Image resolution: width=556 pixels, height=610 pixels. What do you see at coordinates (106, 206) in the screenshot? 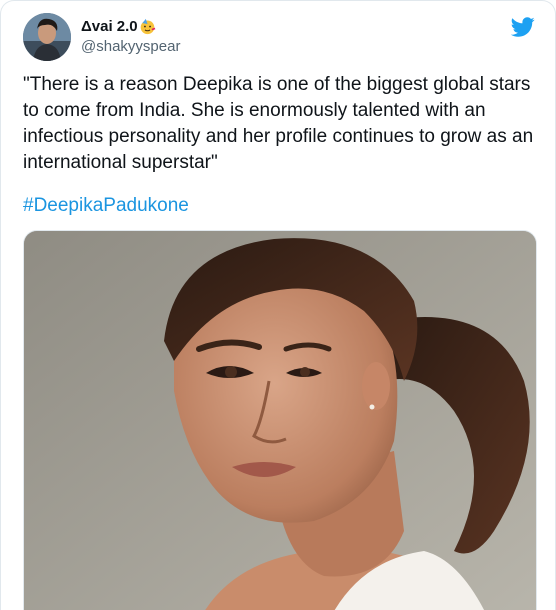
I see `hashtag-link: #DeepikaPadukone` at bounding box center [106, 206].